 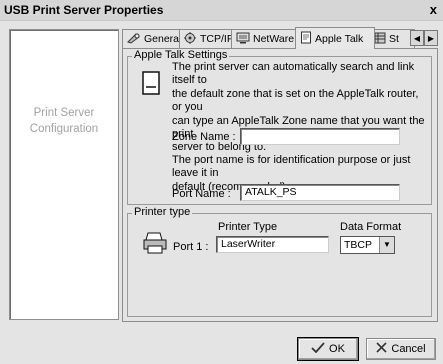 I want to click on network-icon, so click(x=190, y=39).